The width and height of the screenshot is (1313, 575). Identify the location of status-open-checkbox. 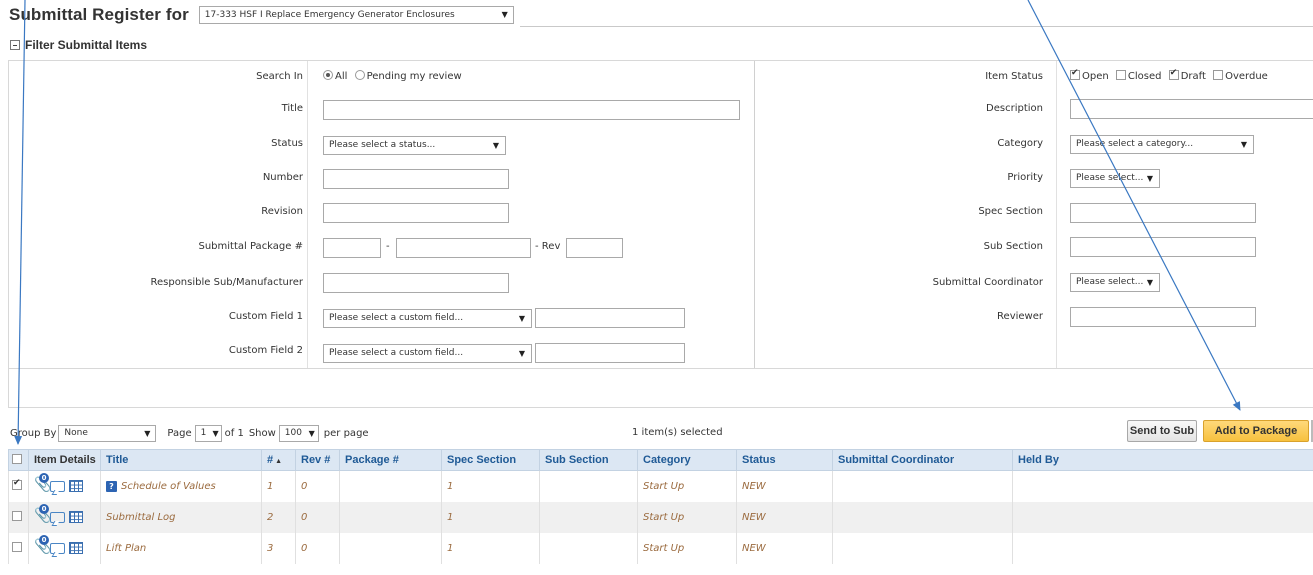
(1075, 74).